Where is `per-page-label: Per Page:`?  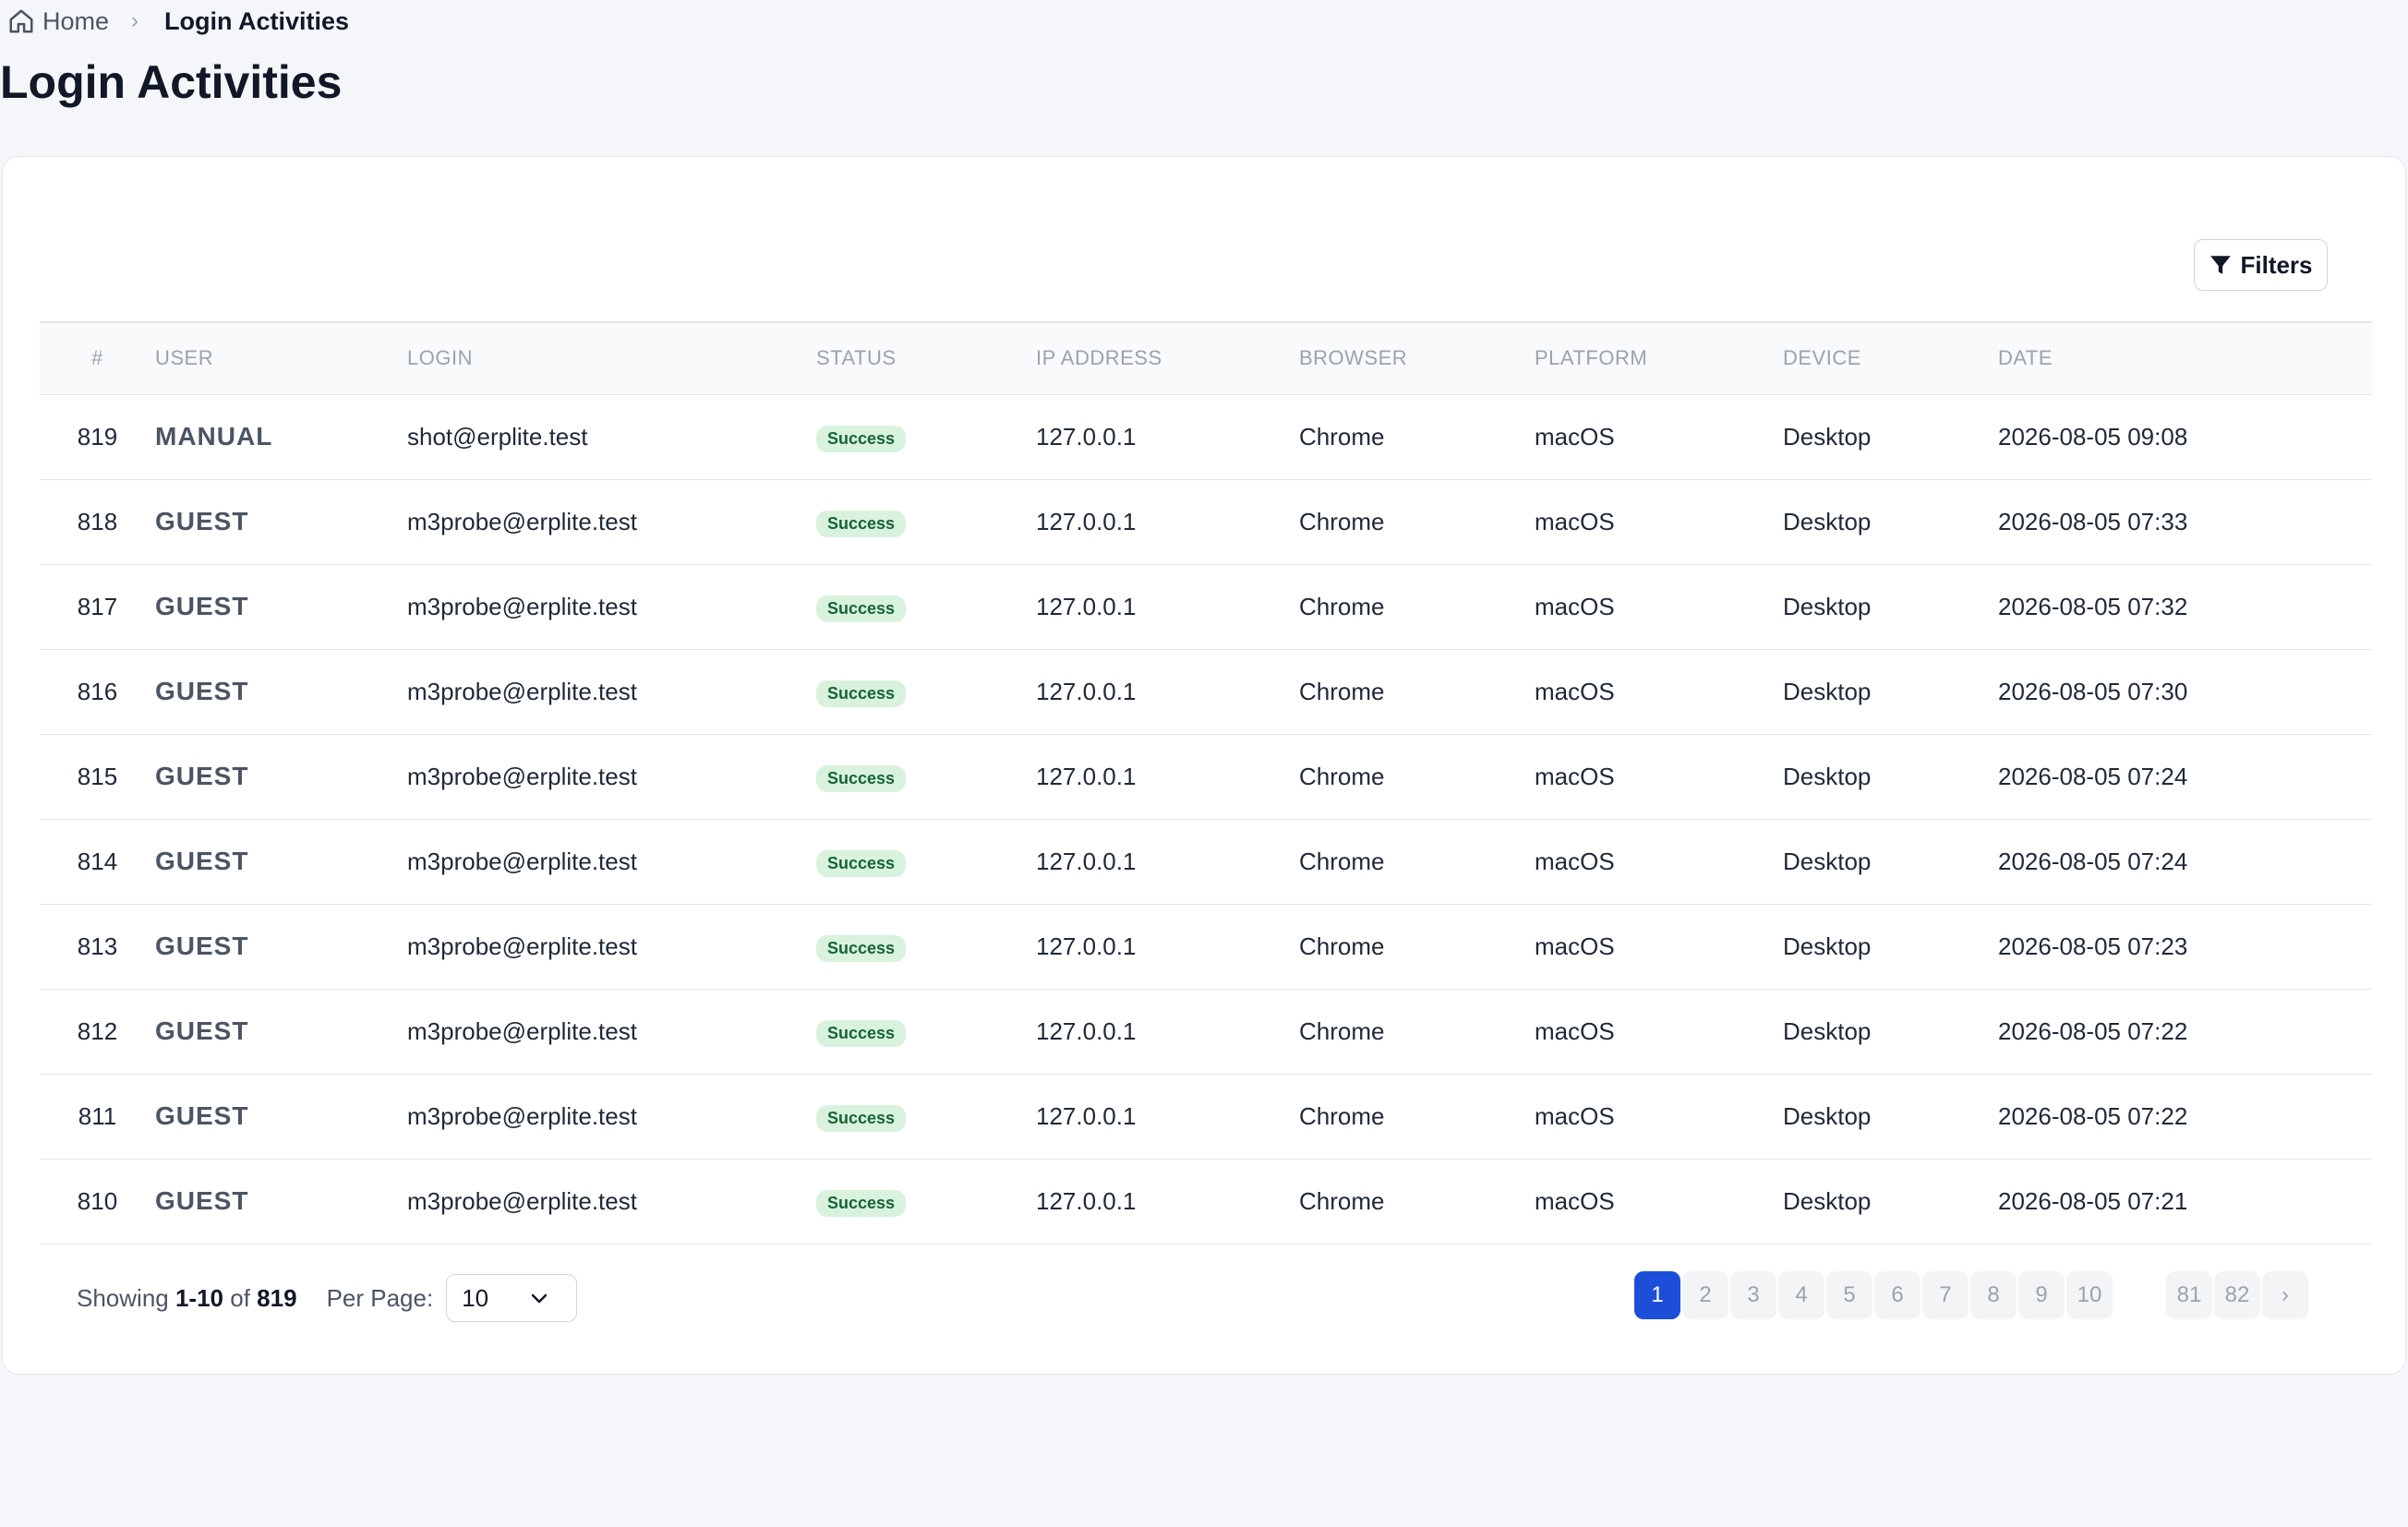
per-page-label: Per Page: is located at coordinates (380, 1297).